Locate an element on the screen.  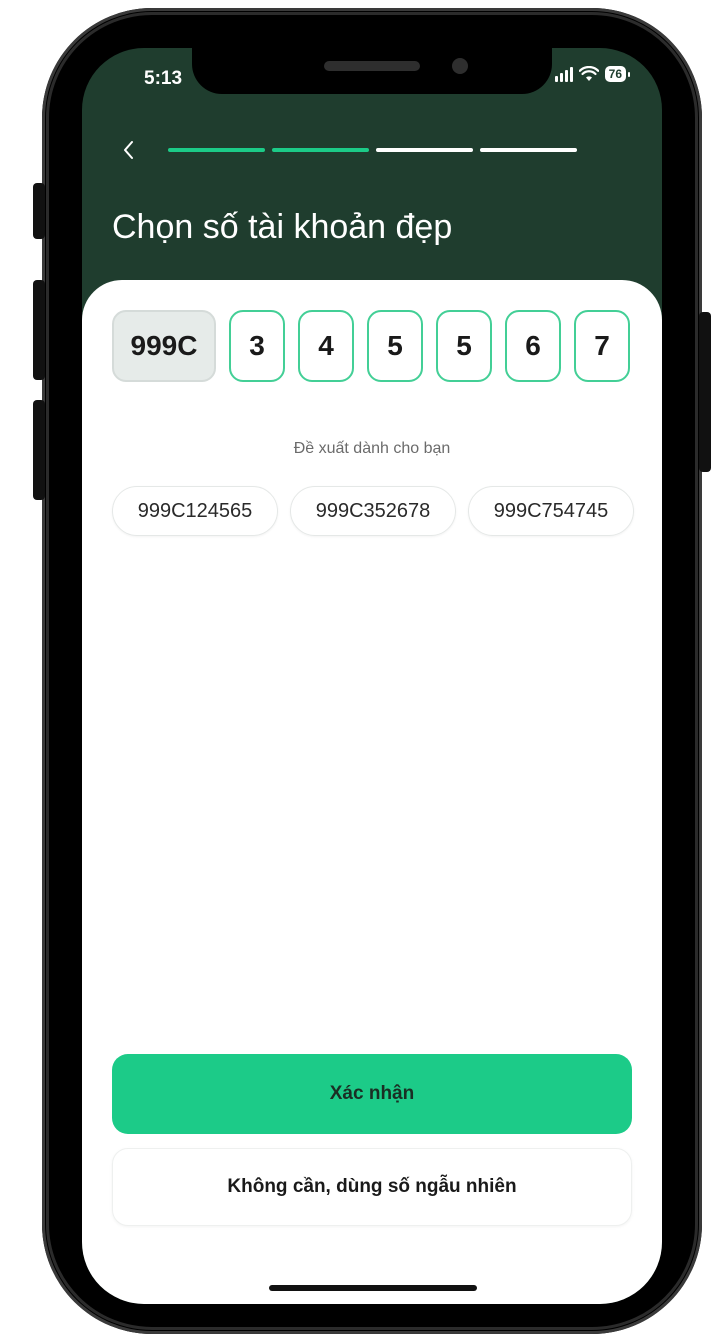
digit-input-4: 5 is located at coordinates (464, 346).